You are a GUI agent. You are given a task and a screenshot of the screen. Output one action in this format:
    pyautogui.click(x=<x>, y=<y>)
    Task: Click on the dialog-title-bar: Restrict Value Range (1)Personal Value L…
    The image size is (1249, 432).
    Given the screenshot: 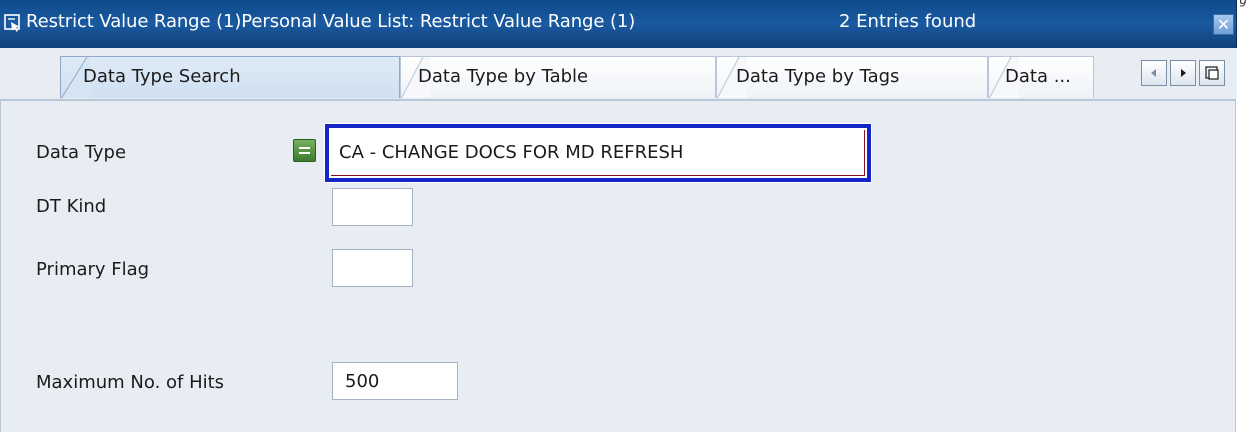 What is the action you would take?
    pyautogui.click(x=618, y=24)
    